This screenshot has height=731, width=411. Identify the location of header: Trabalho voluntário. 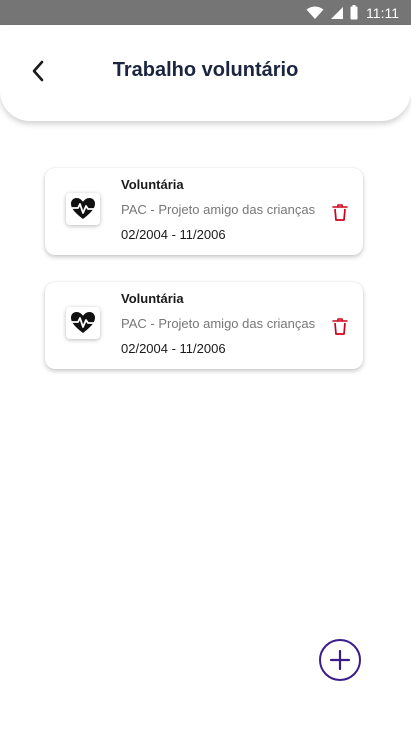
(205, 73).